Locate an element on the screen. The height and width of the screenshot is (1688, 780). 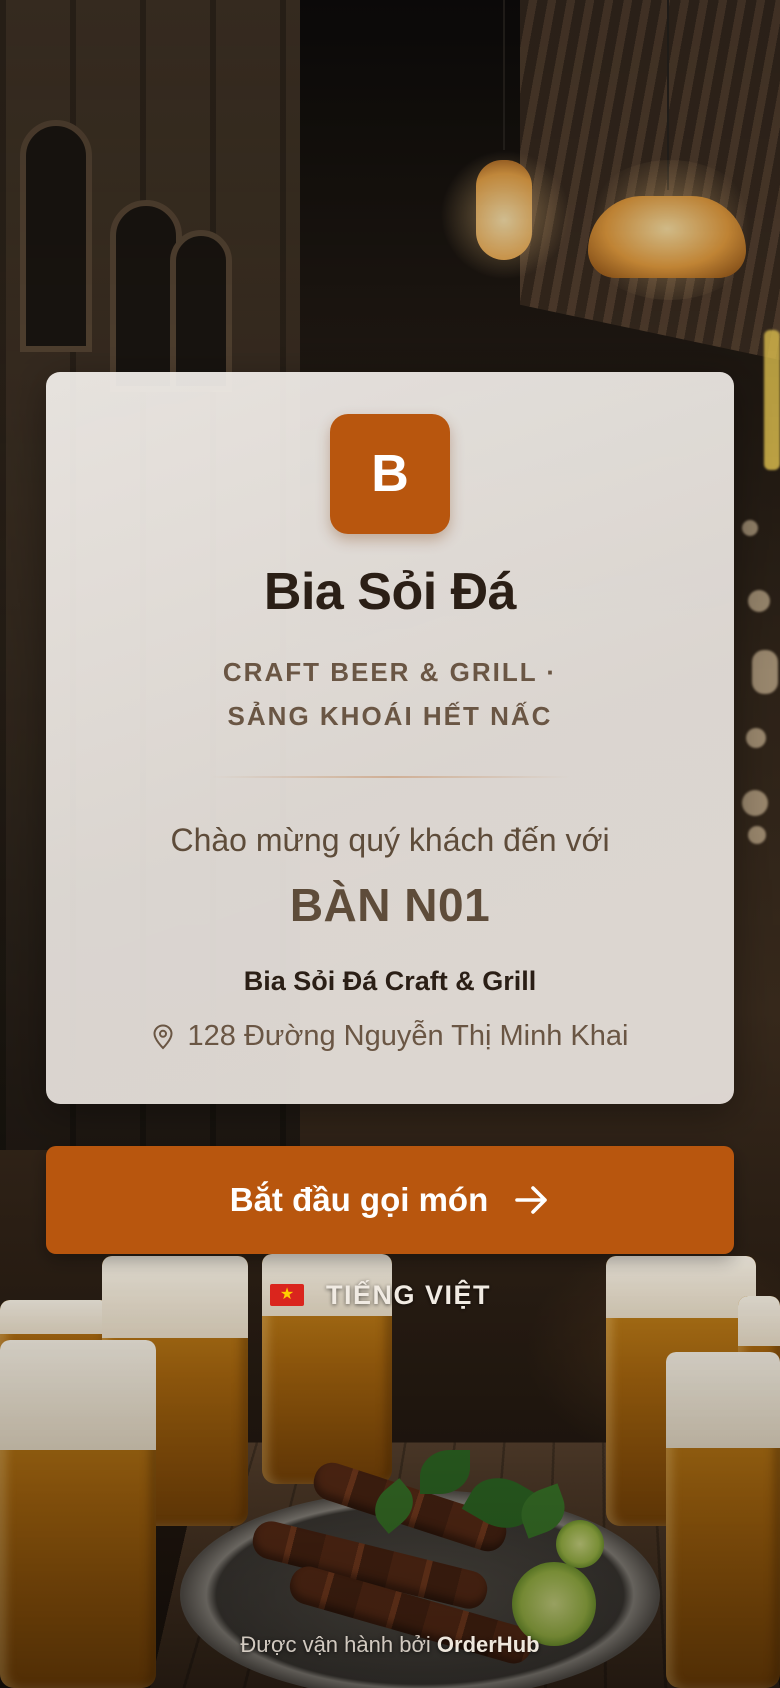
branch-name: Bia Sỏi Đá Craft & Grill is located at coordinates (390, 981).